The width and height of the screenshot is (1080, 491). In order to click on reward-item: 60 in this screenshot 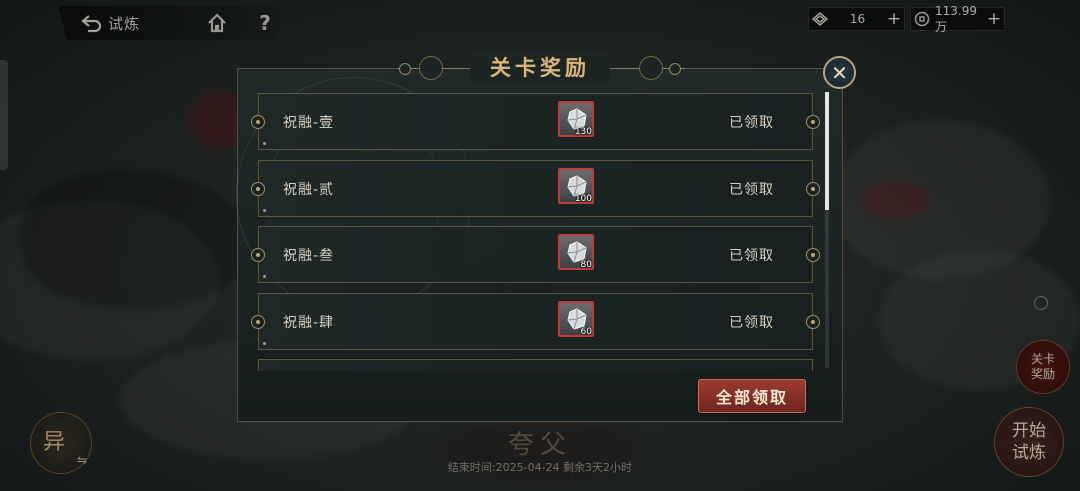, I will do `click(576, 319)`.